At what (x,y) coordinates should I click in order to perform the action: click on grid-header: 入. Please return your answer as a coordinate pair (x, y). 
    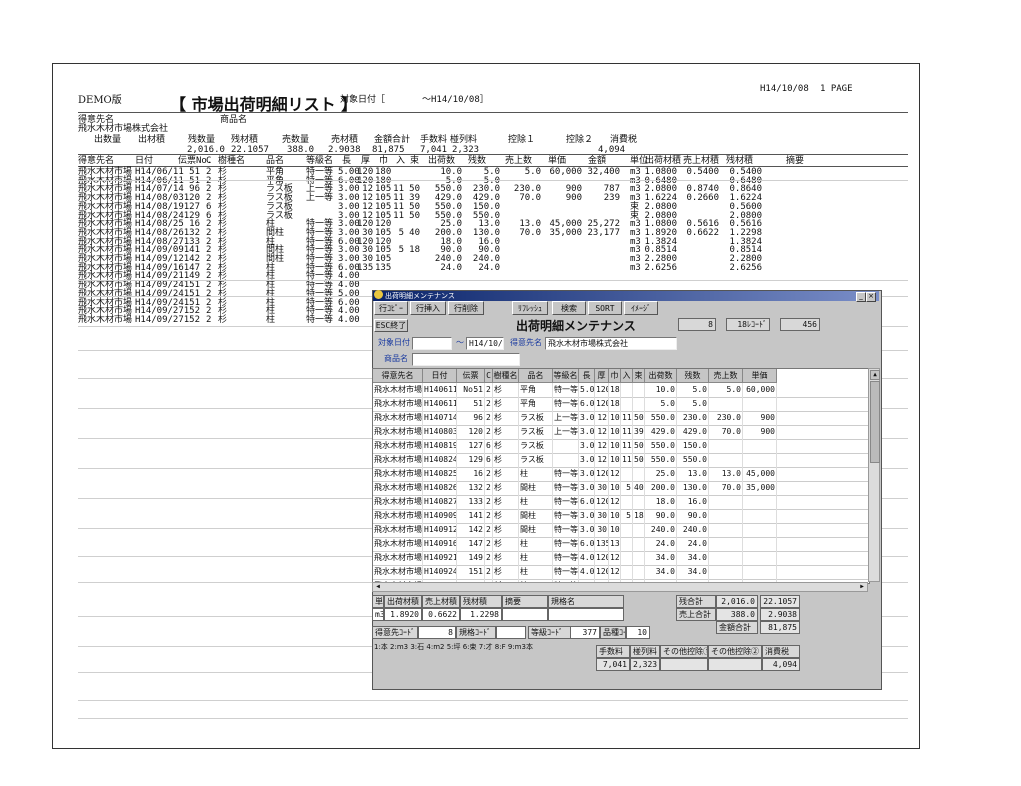
    Looking at the image, I should click on (627, 376).